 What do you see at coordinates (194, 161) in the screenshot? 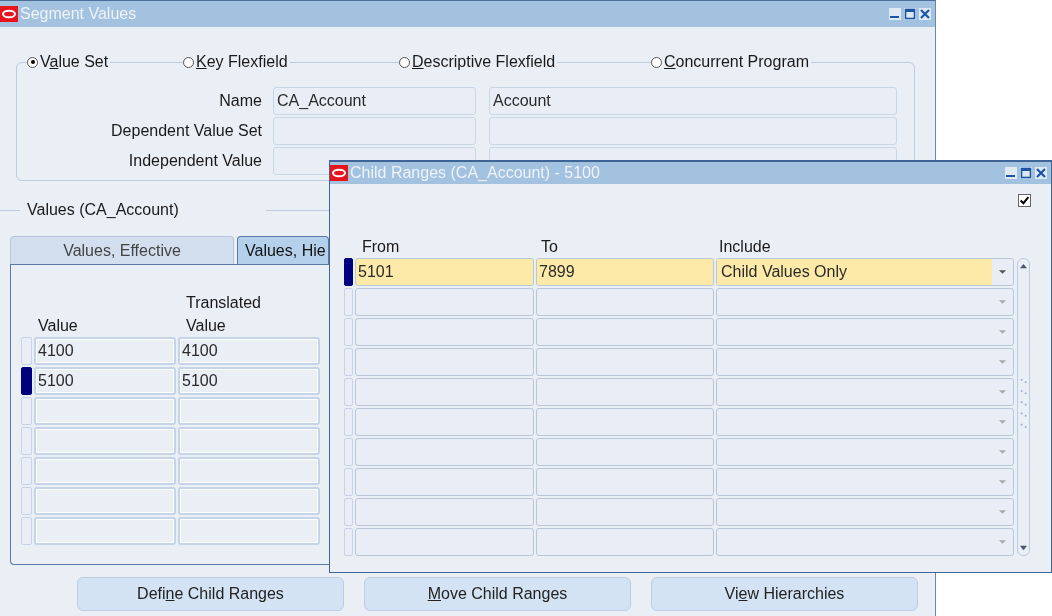
I see `field-label: Independent Value` at bounding box center [194, 161].